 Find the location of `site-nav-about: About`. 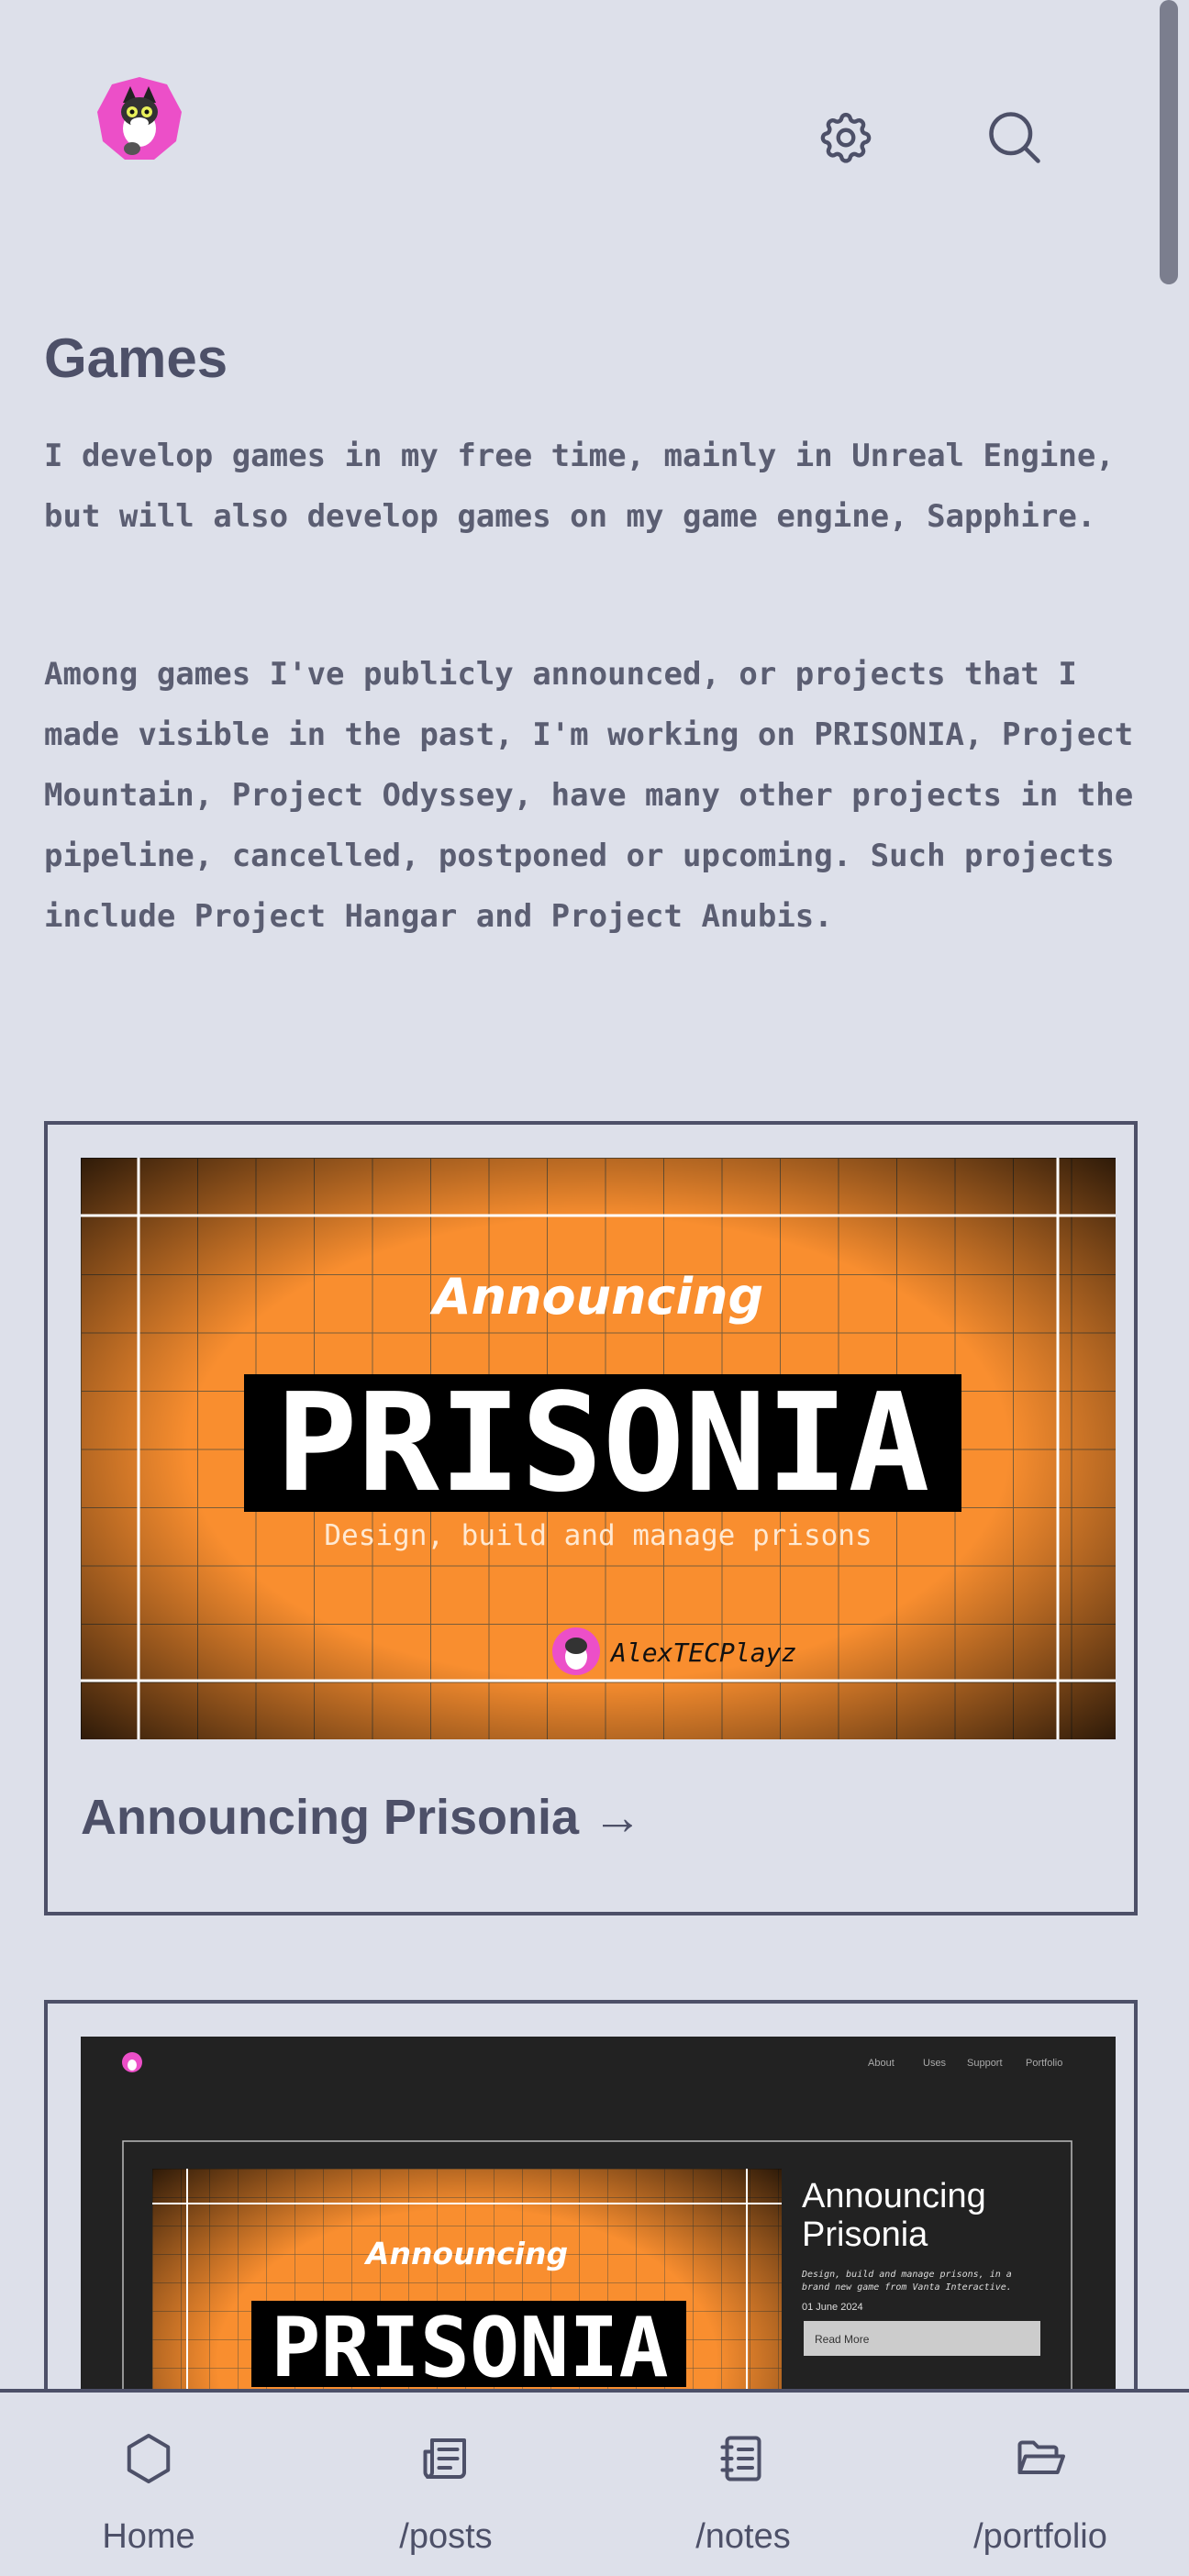

site-nav-about: About is located at coordinates (881, 2063).